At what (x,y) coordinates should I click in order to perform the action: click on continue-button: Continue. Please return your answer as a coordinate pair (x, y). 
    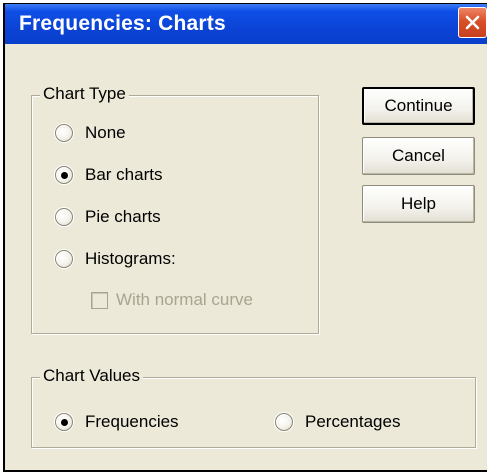
    Looking at the image, I should click on (418, 106).